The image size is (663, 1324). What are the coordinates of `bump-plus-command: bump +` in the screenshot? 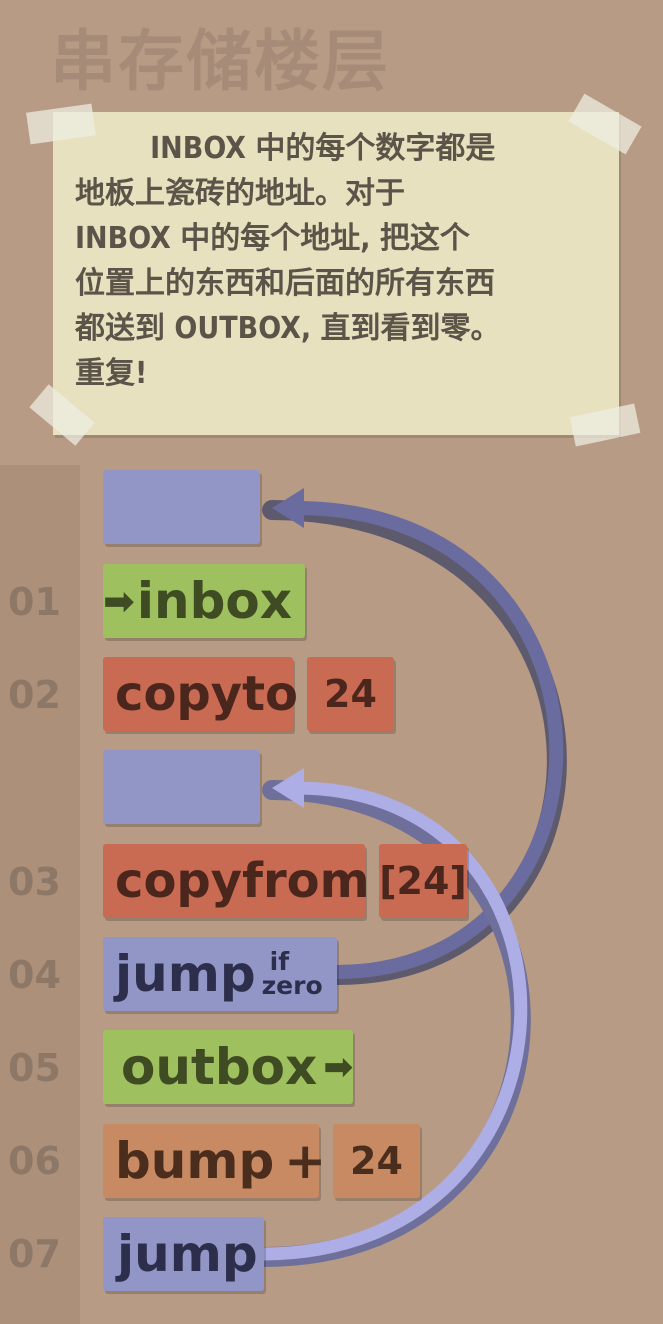 It's located at (214, 1161).